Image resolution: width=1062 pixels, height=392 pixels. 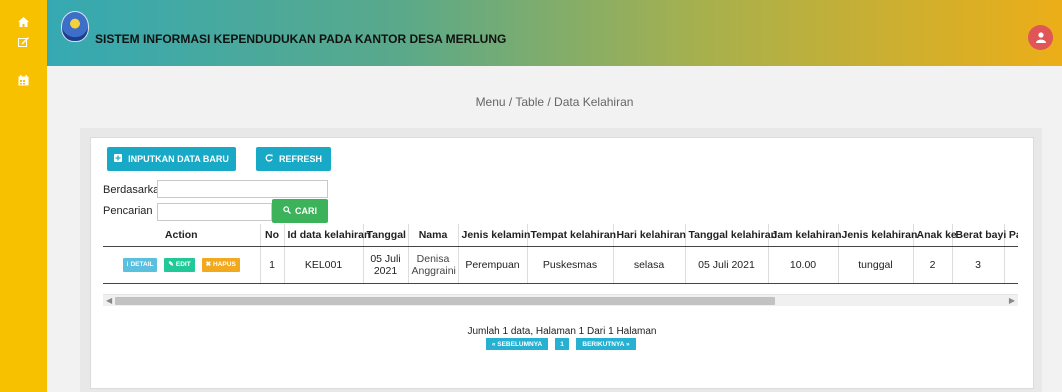 What do you see at coordinates (517, 344) in the screenshot?
I see `prev-page-button: « SEBELUMNYA` at bounding box center [517, 344].